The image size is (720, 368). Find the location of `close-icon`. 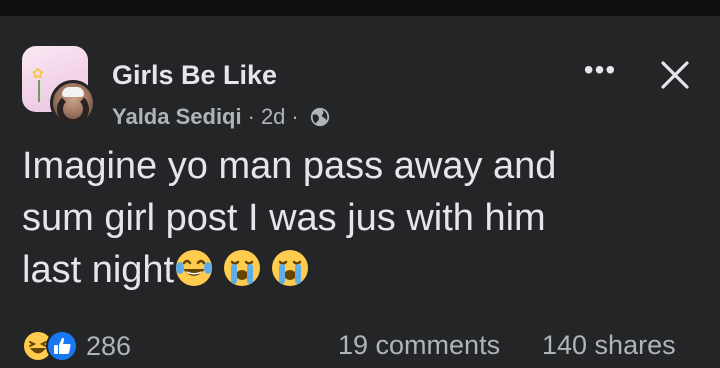

close-icon is located at coordinates (675, 75).